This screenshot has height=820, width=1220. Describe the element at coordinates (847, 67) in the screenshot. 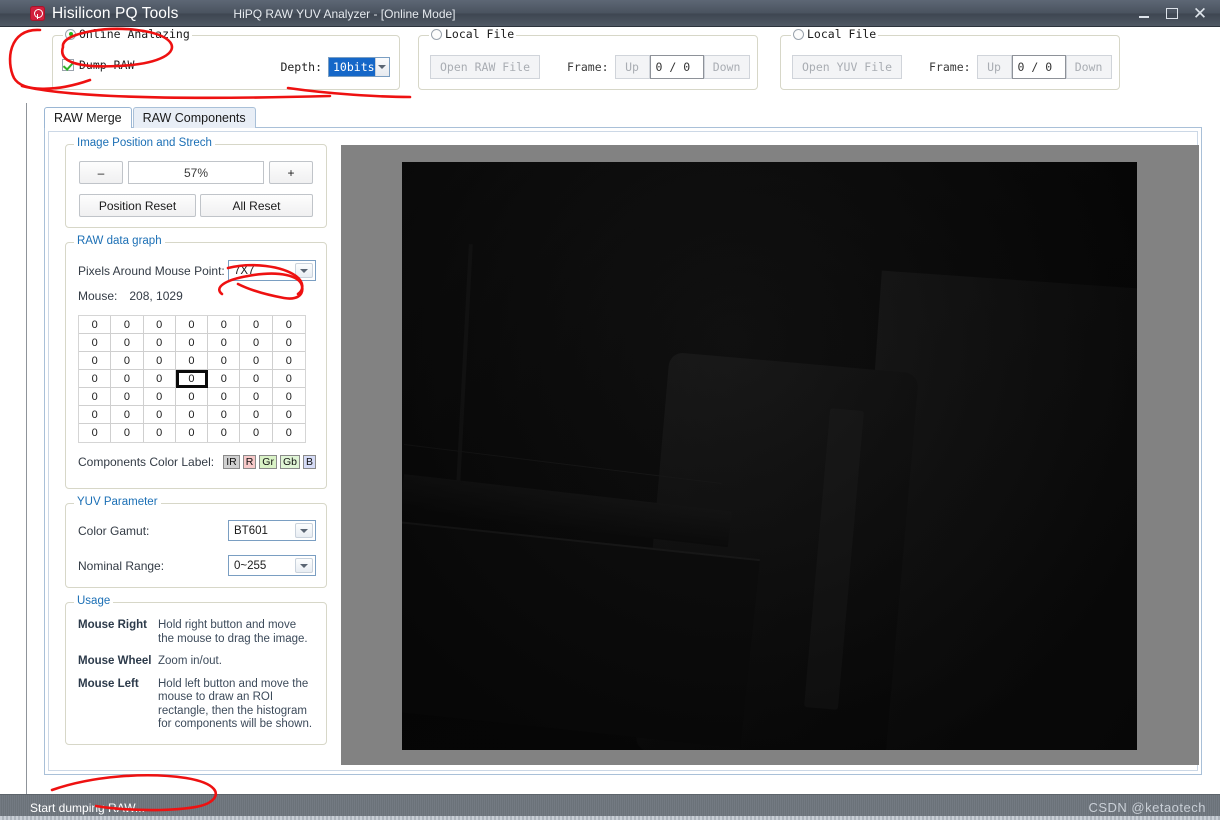

I see `open-yuv-file-button: Open YUV File` at that location.